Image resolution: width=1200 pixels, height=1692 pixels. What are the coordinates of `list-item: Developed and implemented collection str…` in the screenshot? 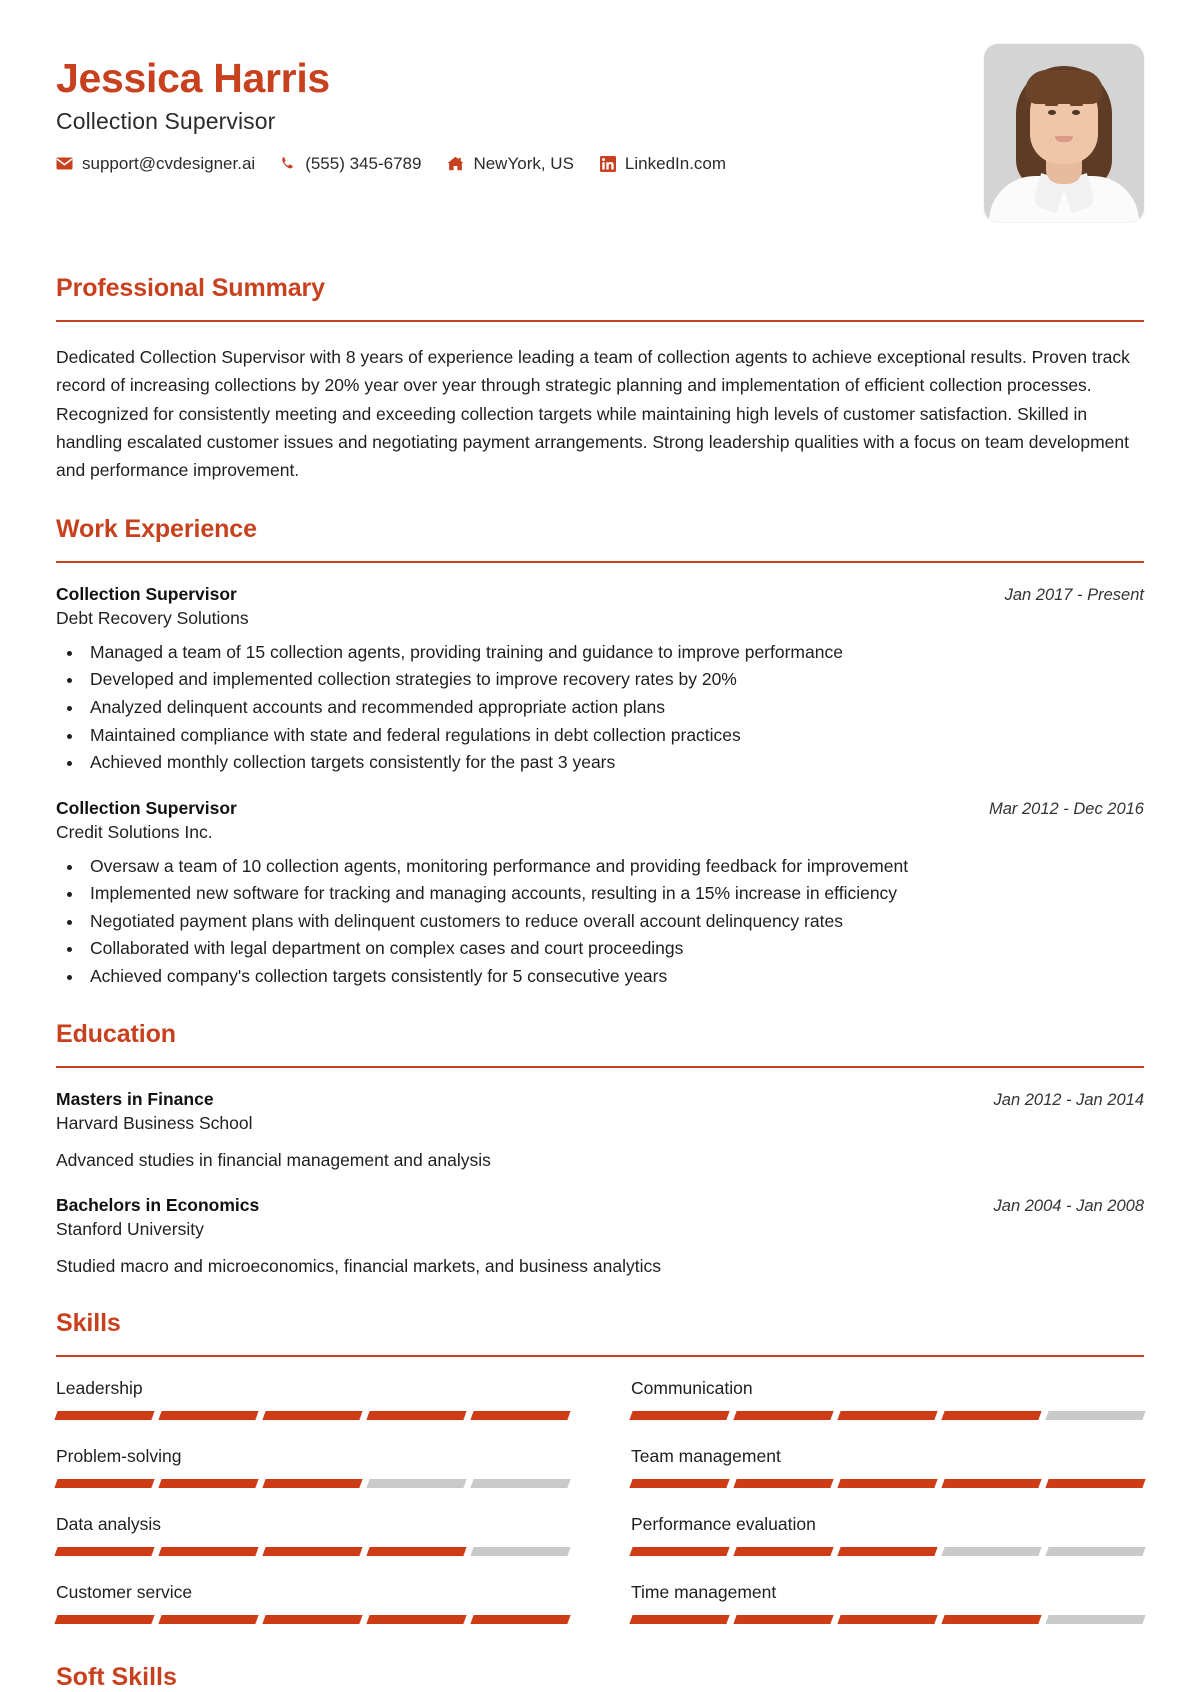 It's located at (614, 679).